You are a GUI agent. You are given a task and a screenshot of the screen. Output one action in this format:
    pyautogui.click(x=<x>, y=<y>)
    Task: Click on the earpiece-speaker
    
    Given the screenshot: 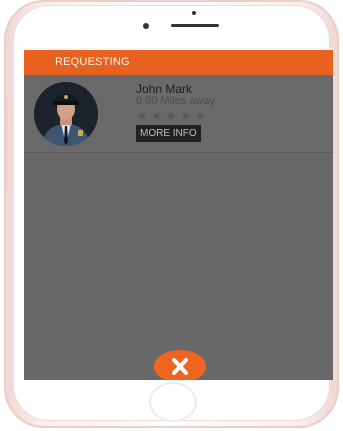 What is the action you would take?
    pyautogui.click(x=195, y=25)
    